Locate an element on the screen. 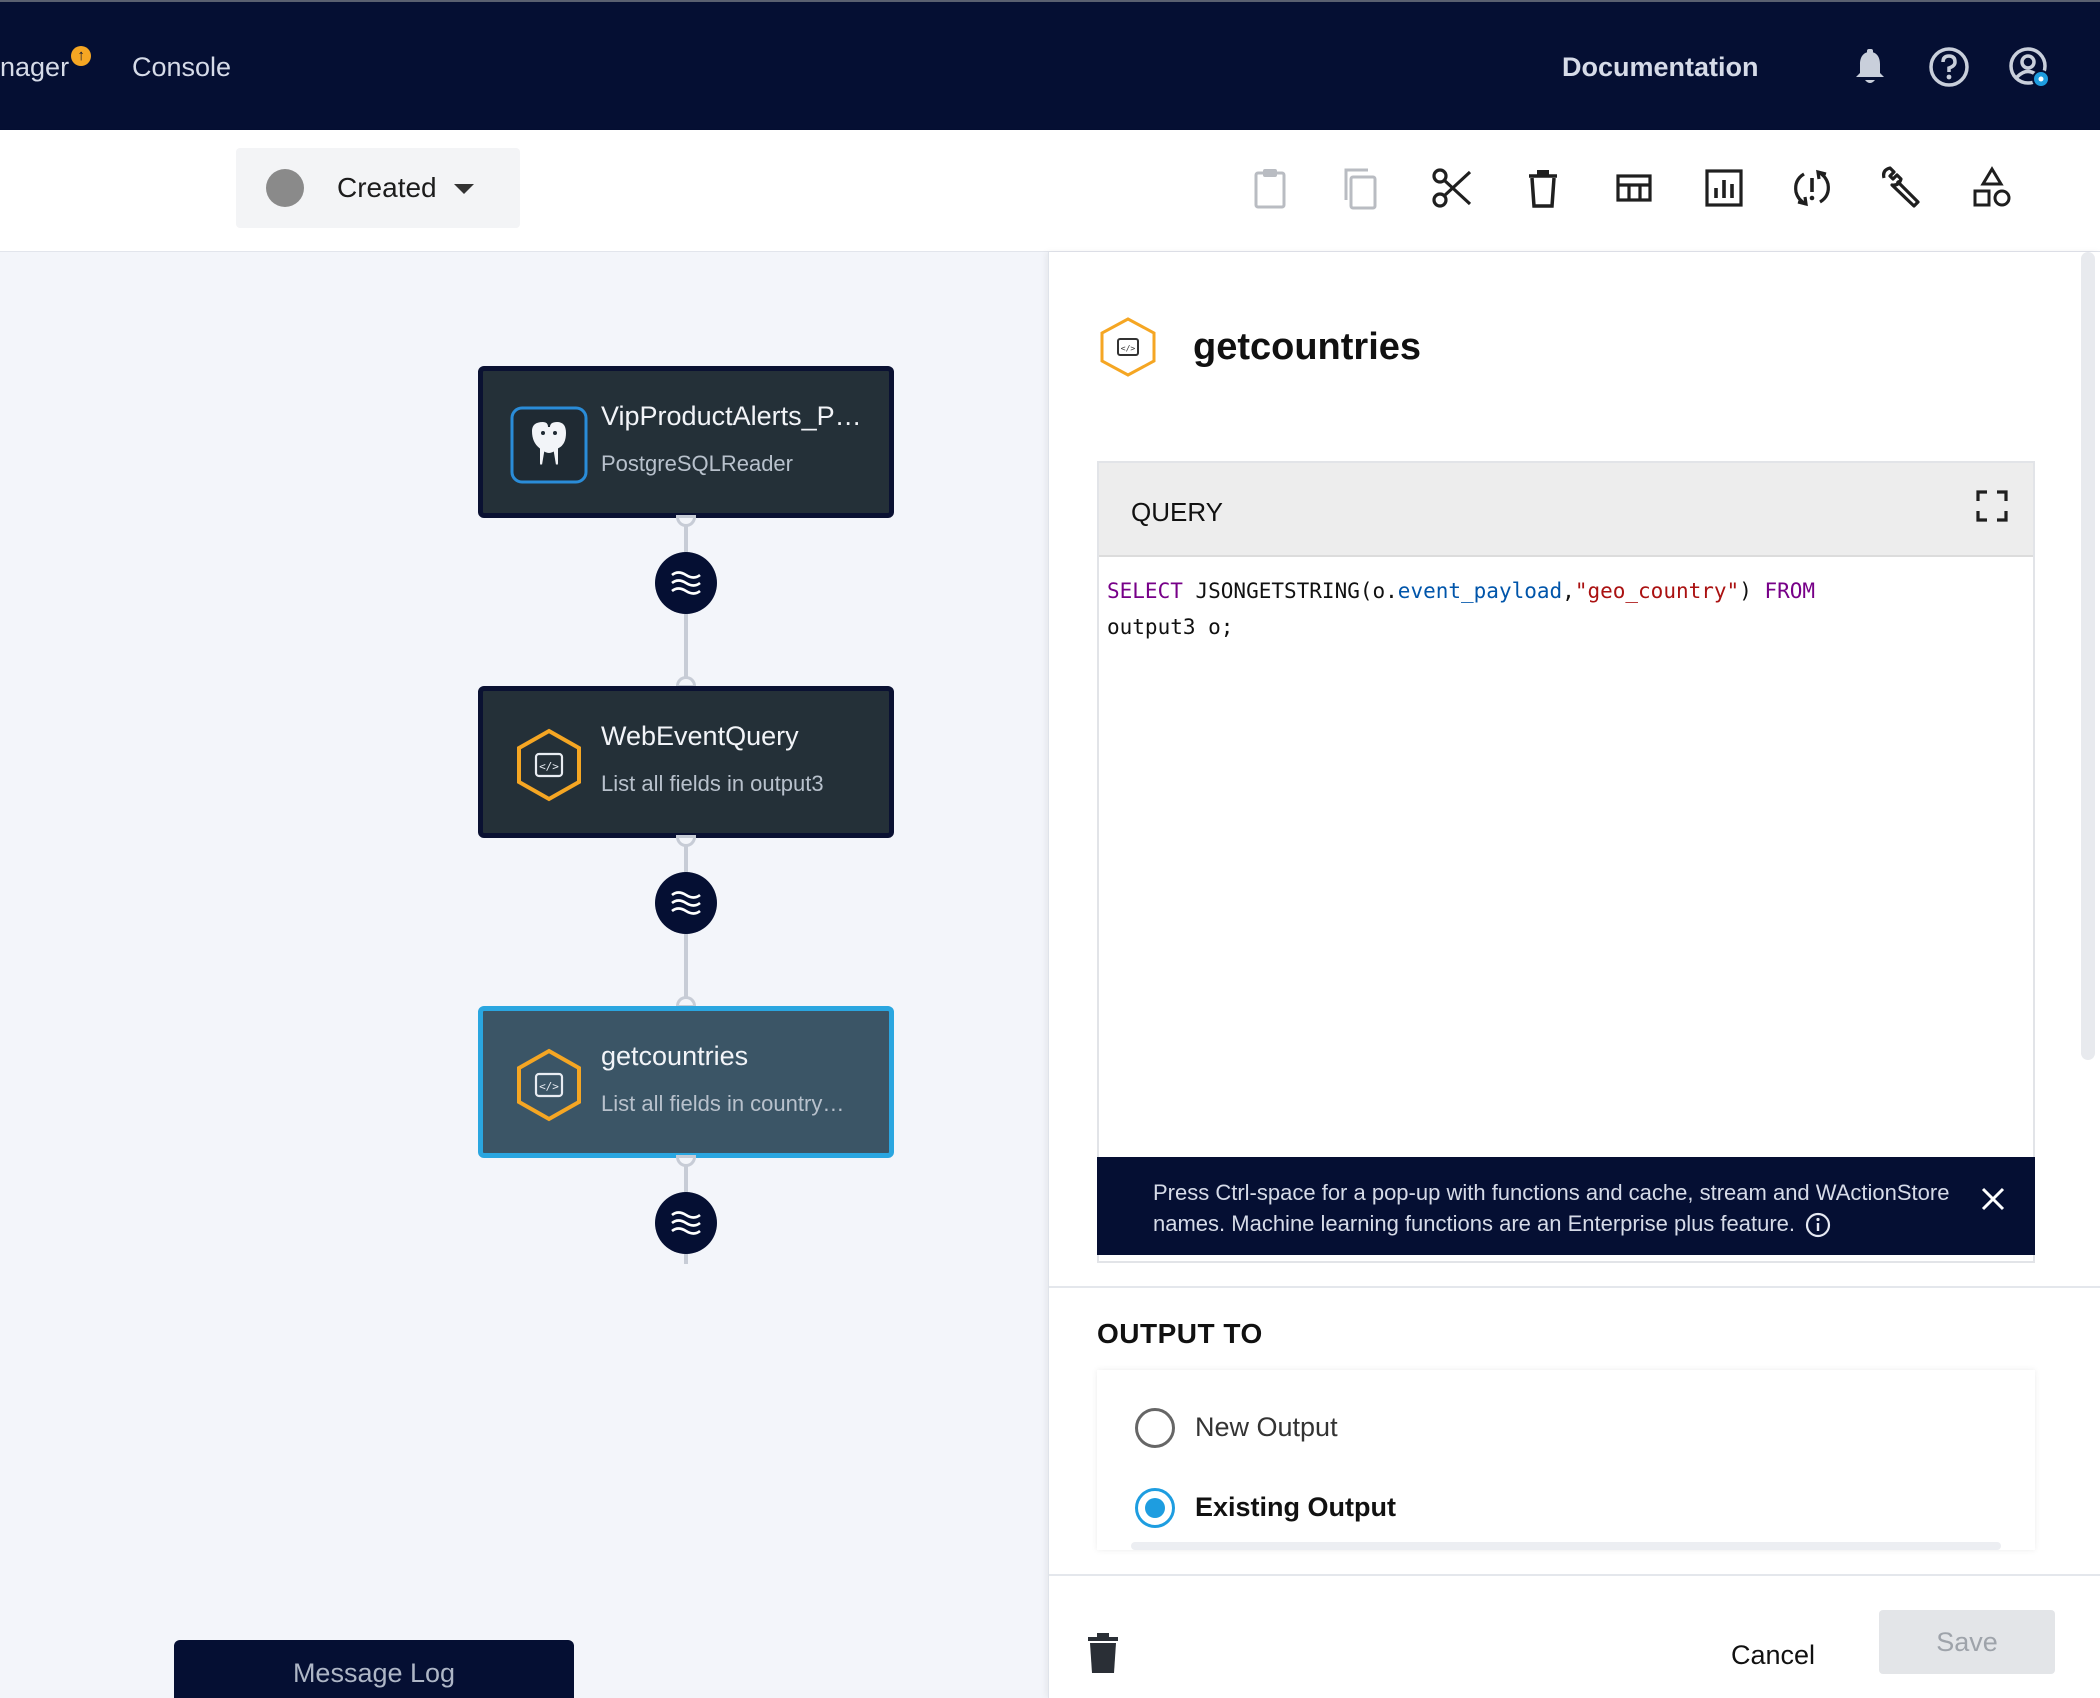 Image resolution: width=2100 pixels, height=1698 pixels. chevron-down-icon is located at coordinates (464, 189).